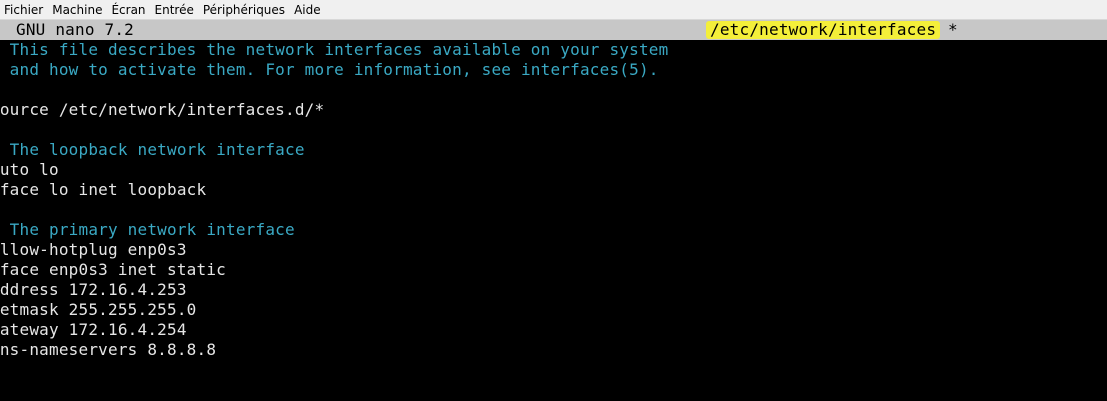 This screenshot has width=1107, height=401. What do you see at coordinates (553, 30) in the screenshot?
I see `nano-title-bar: GNU nano 7.2 /etc/network/interfaces *` at bounding box center [553, 30].